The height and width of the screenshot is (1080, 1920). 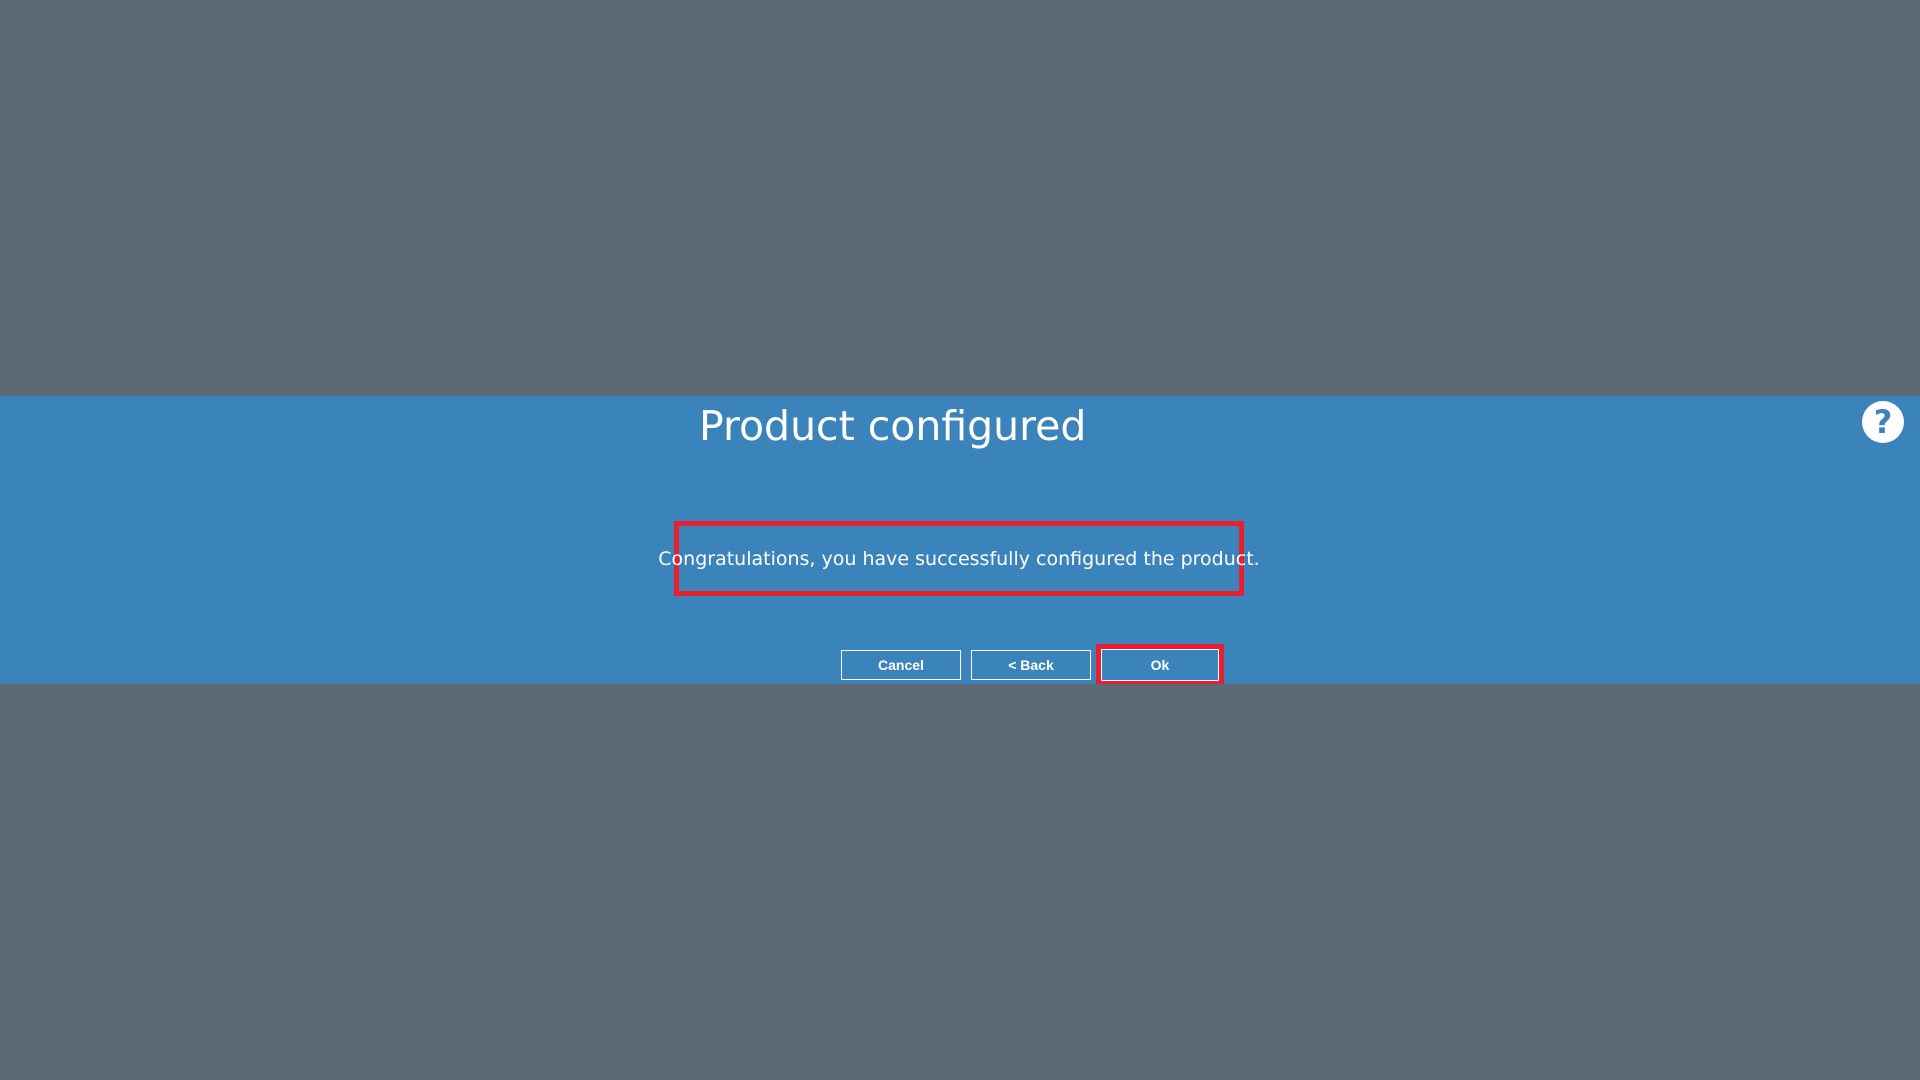 I want to click on question-circle-icon: ?, so click(x=1883, y=422).